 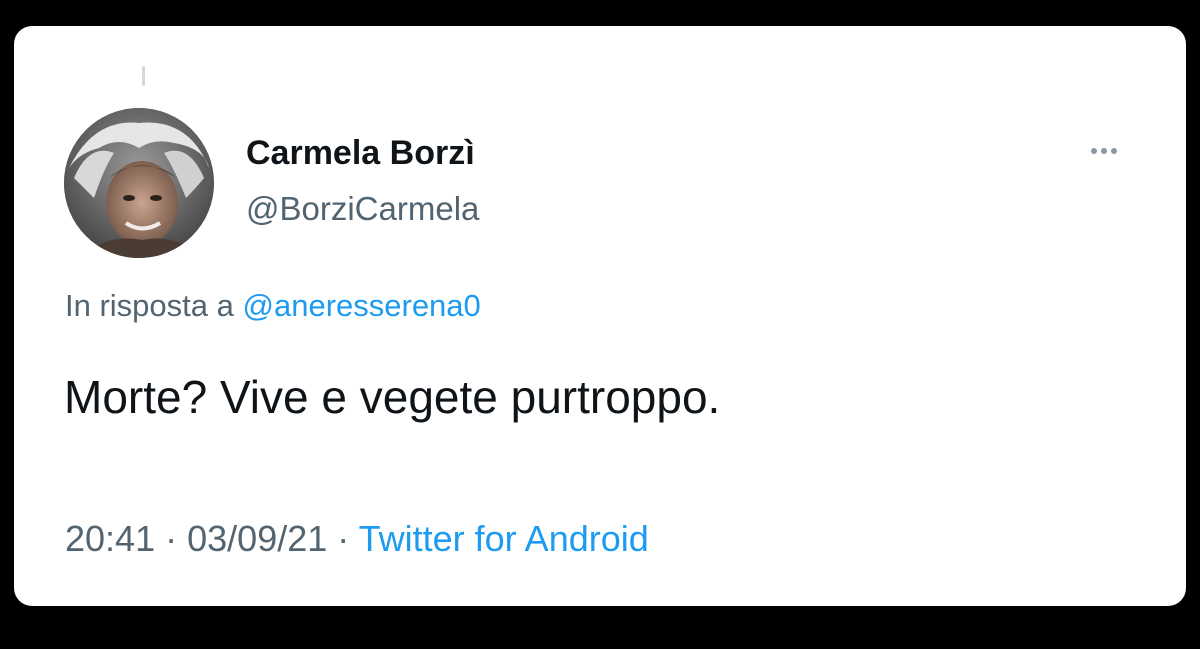 I want to click on tweet-time: 20:41, so click(x=110, y=538).